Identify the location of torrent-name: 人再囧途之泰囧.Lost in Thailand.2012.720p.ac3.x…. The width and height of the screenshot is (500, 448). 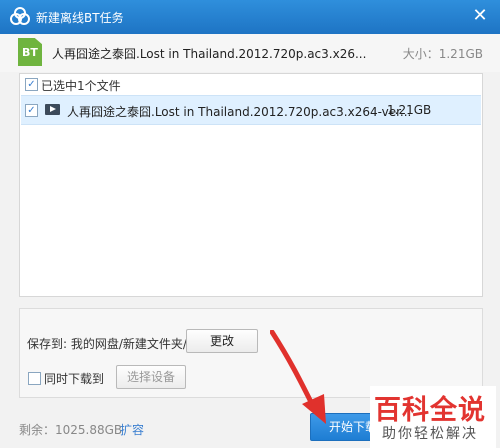
(209, 54).